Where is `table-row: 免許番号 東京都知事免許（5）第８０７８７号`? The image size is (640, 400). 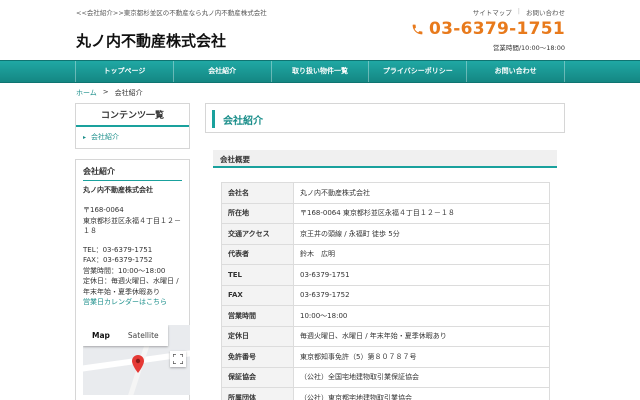 table-row: 免許番号 東京都知事免許（5）第８０７８７号 is located at coordinates (385, 357).